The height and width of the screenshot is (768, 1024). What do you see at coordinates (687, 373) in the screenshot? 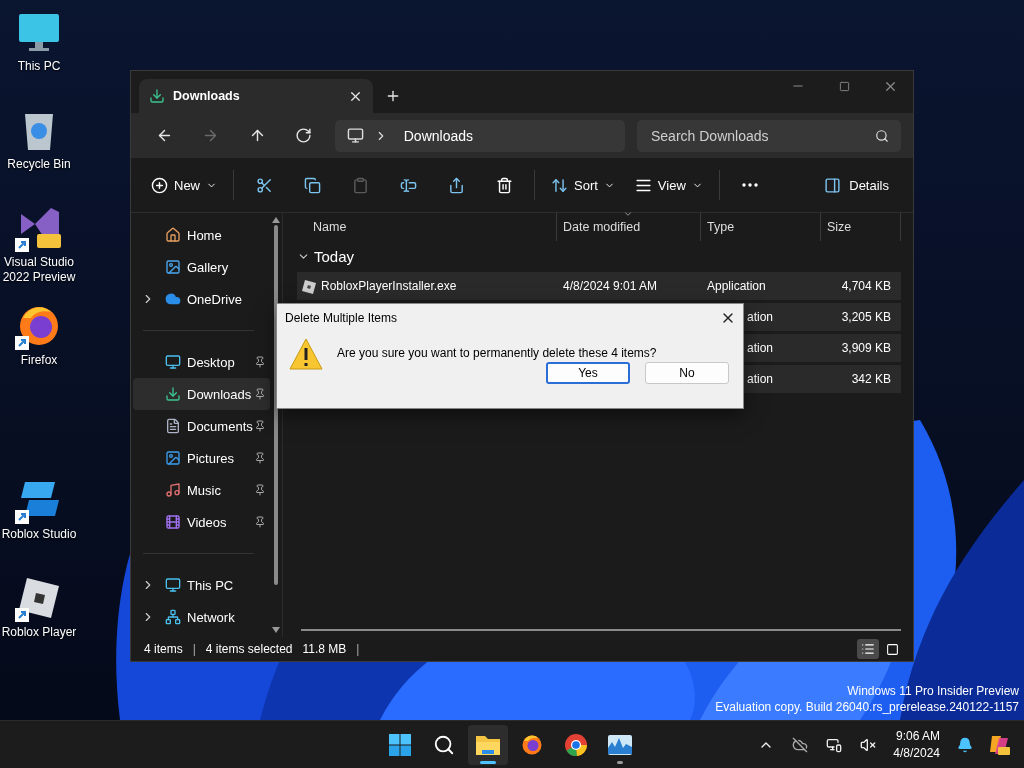
I see `dialog-button: No` at bounding box center [687, 373].